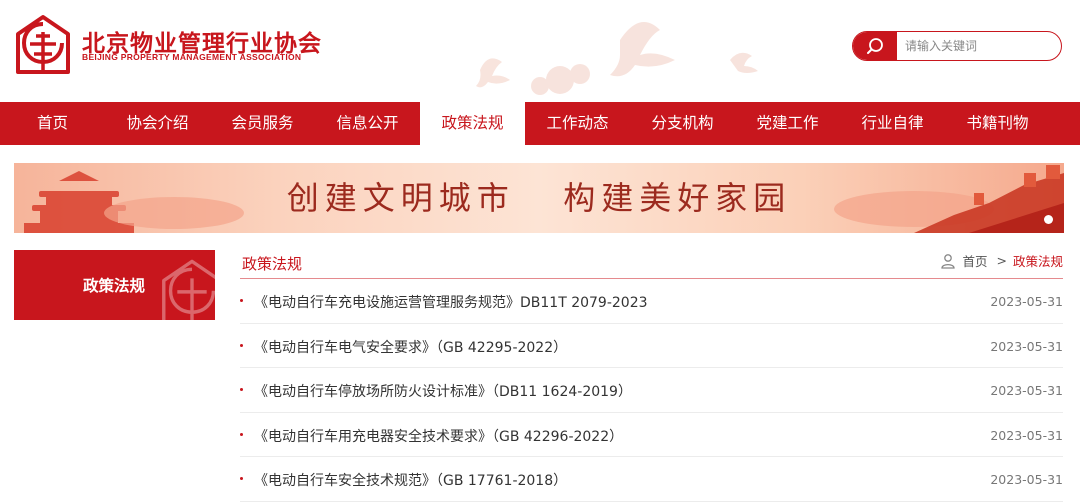  I want to click on search-box, so click(957, 46).